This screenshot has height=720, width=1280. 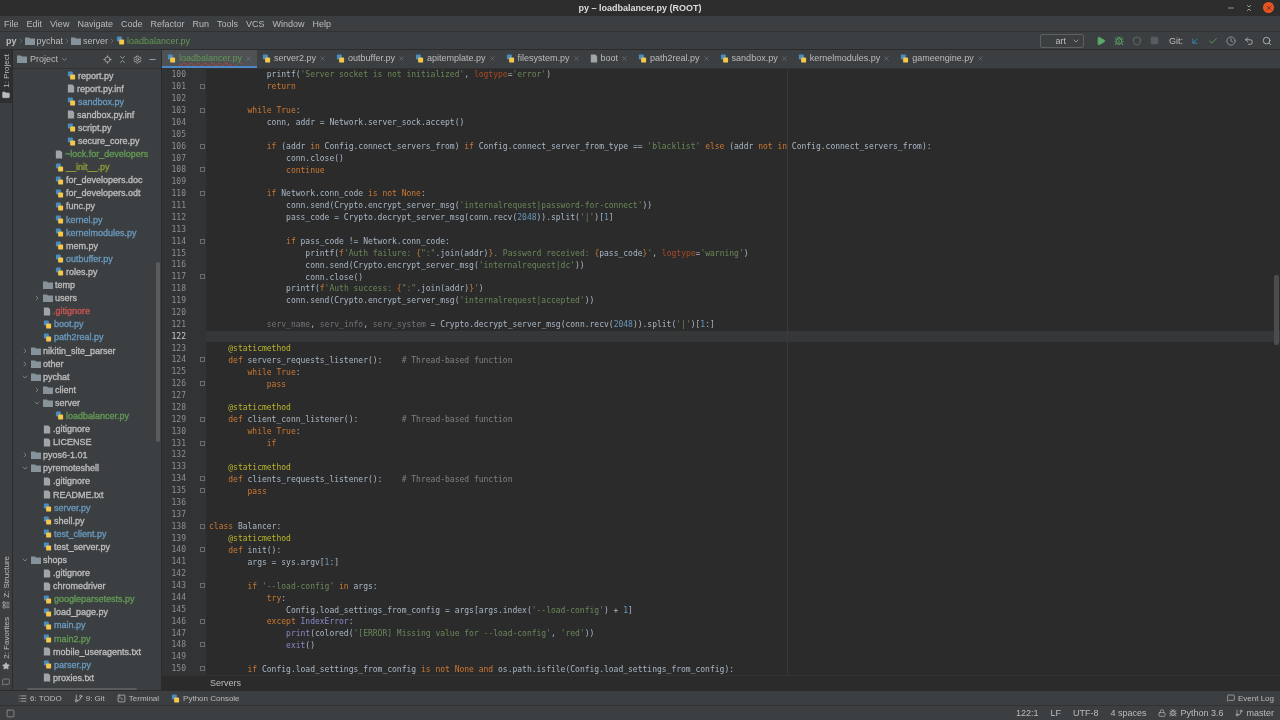 I want to click on tree-item: roles.py, so click(x=87, y=272).